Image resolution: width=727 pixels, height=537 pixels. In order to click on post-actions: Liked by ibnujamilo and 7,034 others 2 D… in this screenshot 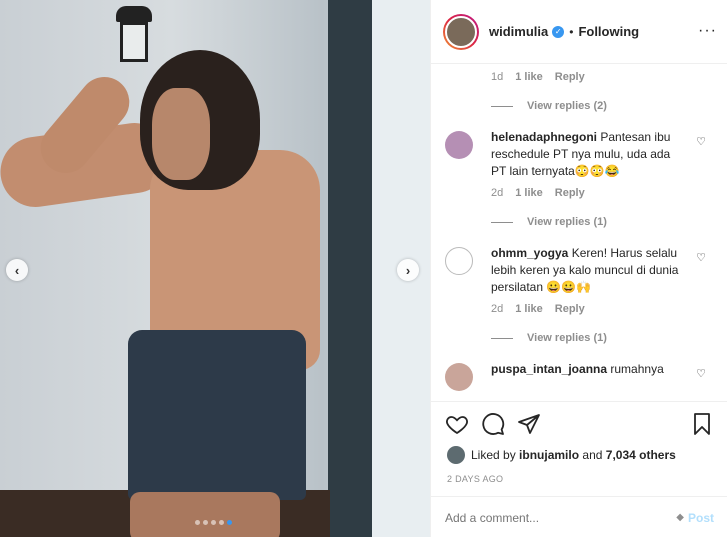, I will do `click(579, 469)`.